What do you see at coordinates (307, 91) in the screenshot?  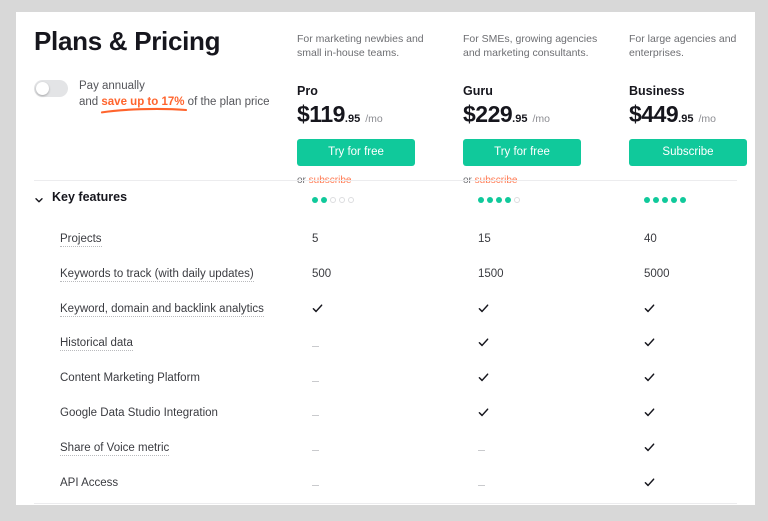 I see `plan-name: Pro` at bounding box center [307, 91].